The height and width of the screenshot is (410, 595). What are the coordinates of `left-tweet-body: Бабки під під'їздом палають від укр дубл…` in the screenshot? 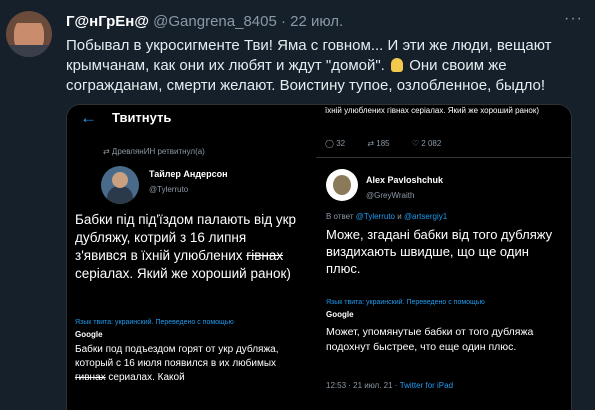 It's located at (187, 247).